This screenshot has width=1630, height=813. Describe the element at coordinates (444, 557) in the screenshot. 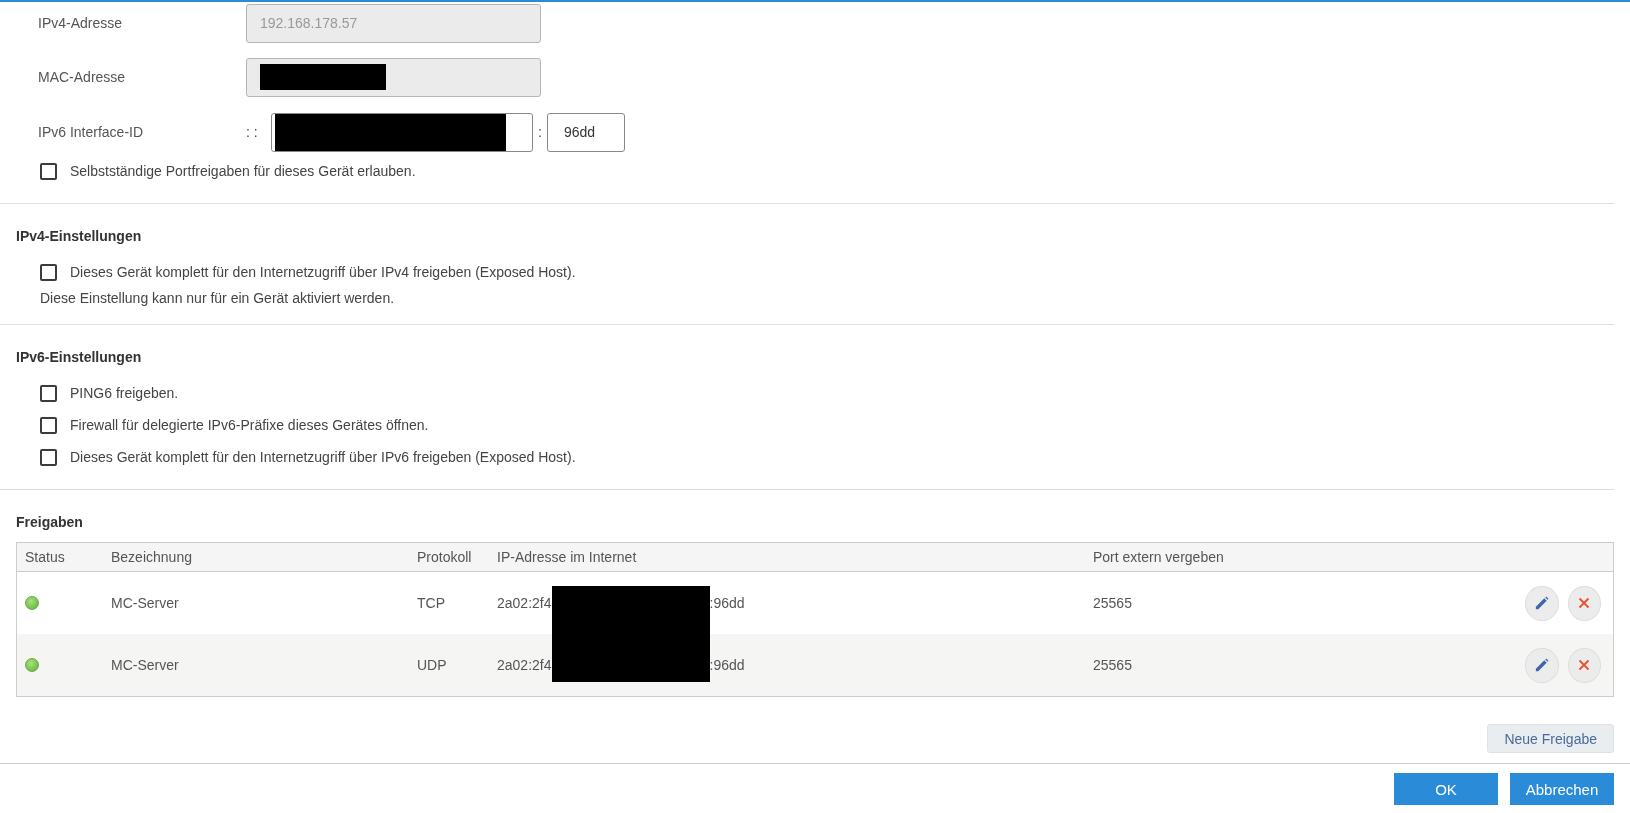

I see `column-header: Protokoll` at that location.